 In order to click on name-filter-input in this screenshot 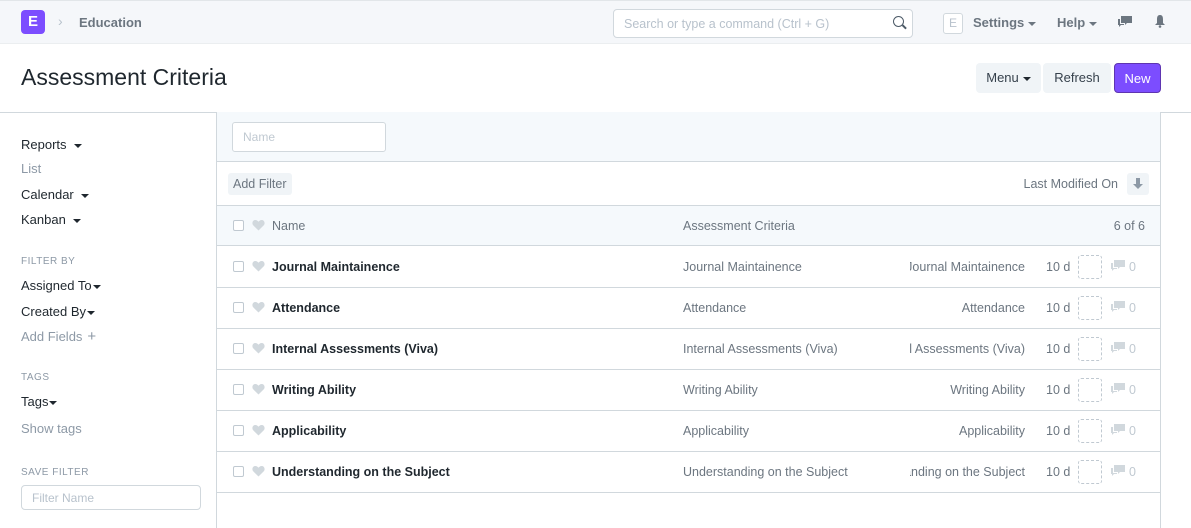, I will do `click(309, 137)`.